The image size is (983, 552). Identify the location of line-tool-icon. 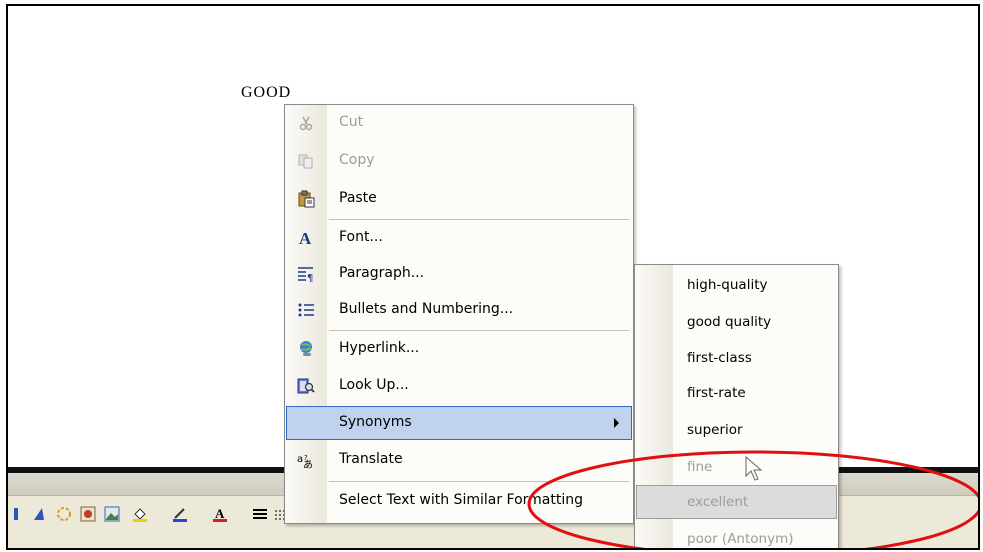
(20, 514).